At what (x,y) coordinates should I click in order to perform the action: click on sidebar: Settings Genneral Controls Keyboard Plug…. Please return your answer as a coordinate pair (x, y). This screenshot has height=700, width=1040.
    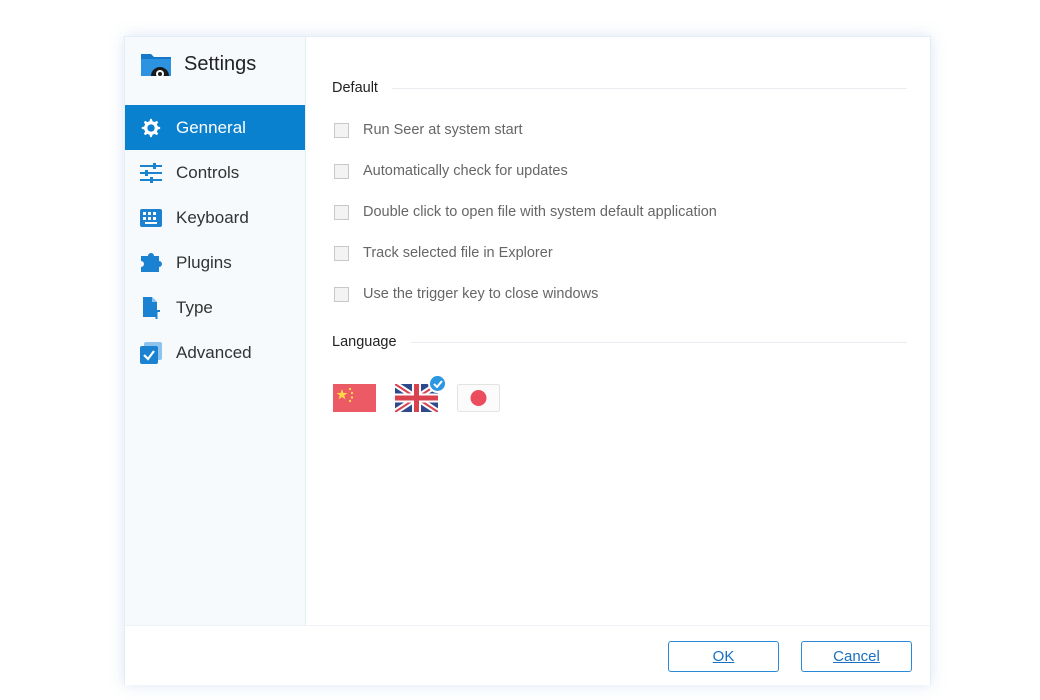
    Looking at the image, I should click on (215, 331).